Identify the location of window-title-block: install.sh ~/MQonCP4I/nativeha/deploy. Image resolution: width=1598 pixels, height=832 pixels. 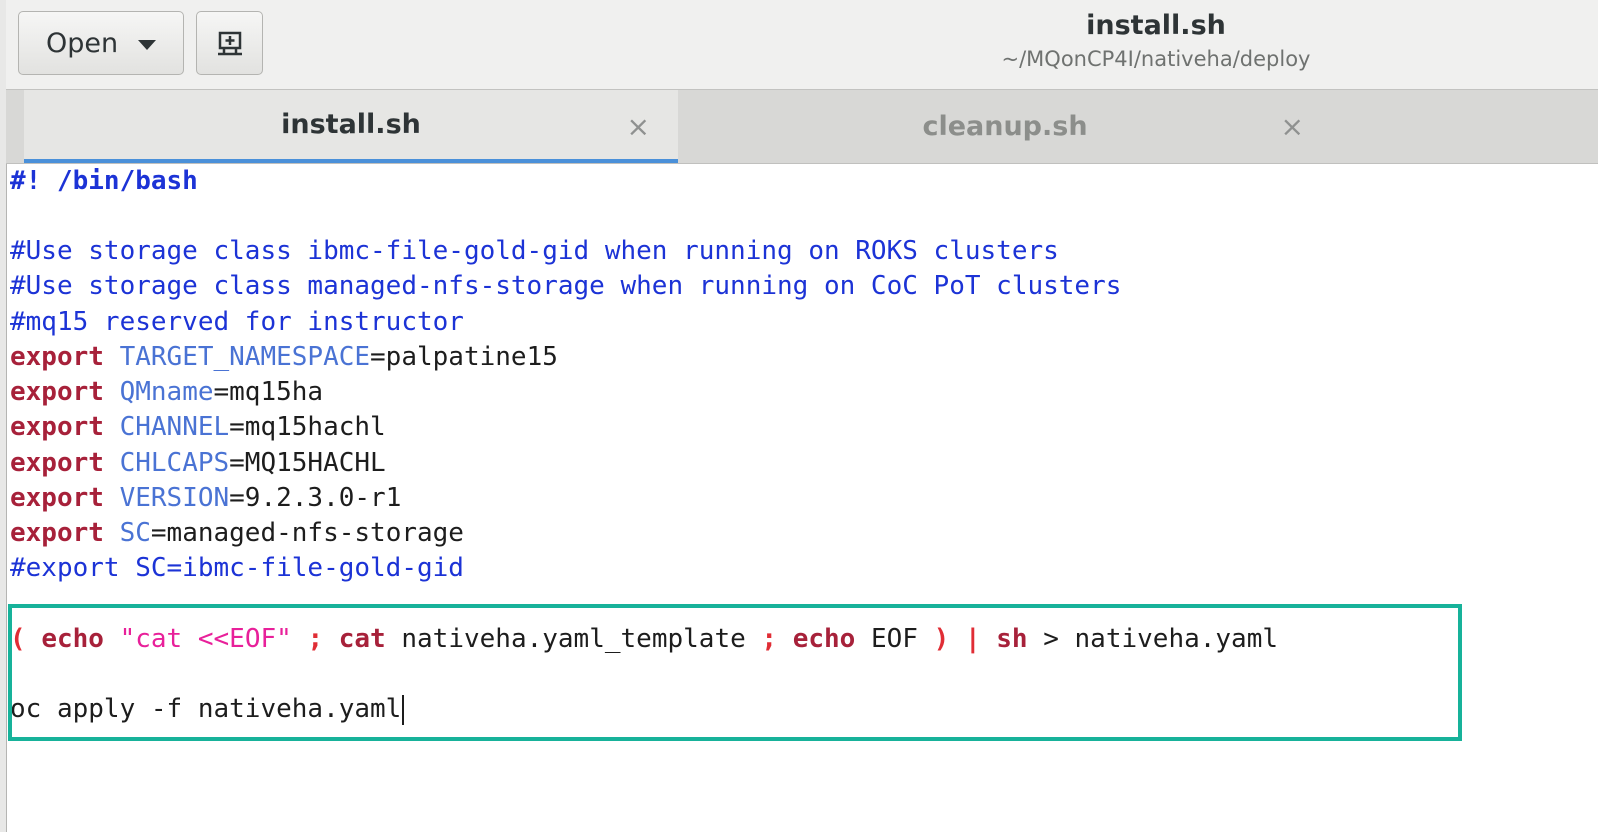
(1156, 41).